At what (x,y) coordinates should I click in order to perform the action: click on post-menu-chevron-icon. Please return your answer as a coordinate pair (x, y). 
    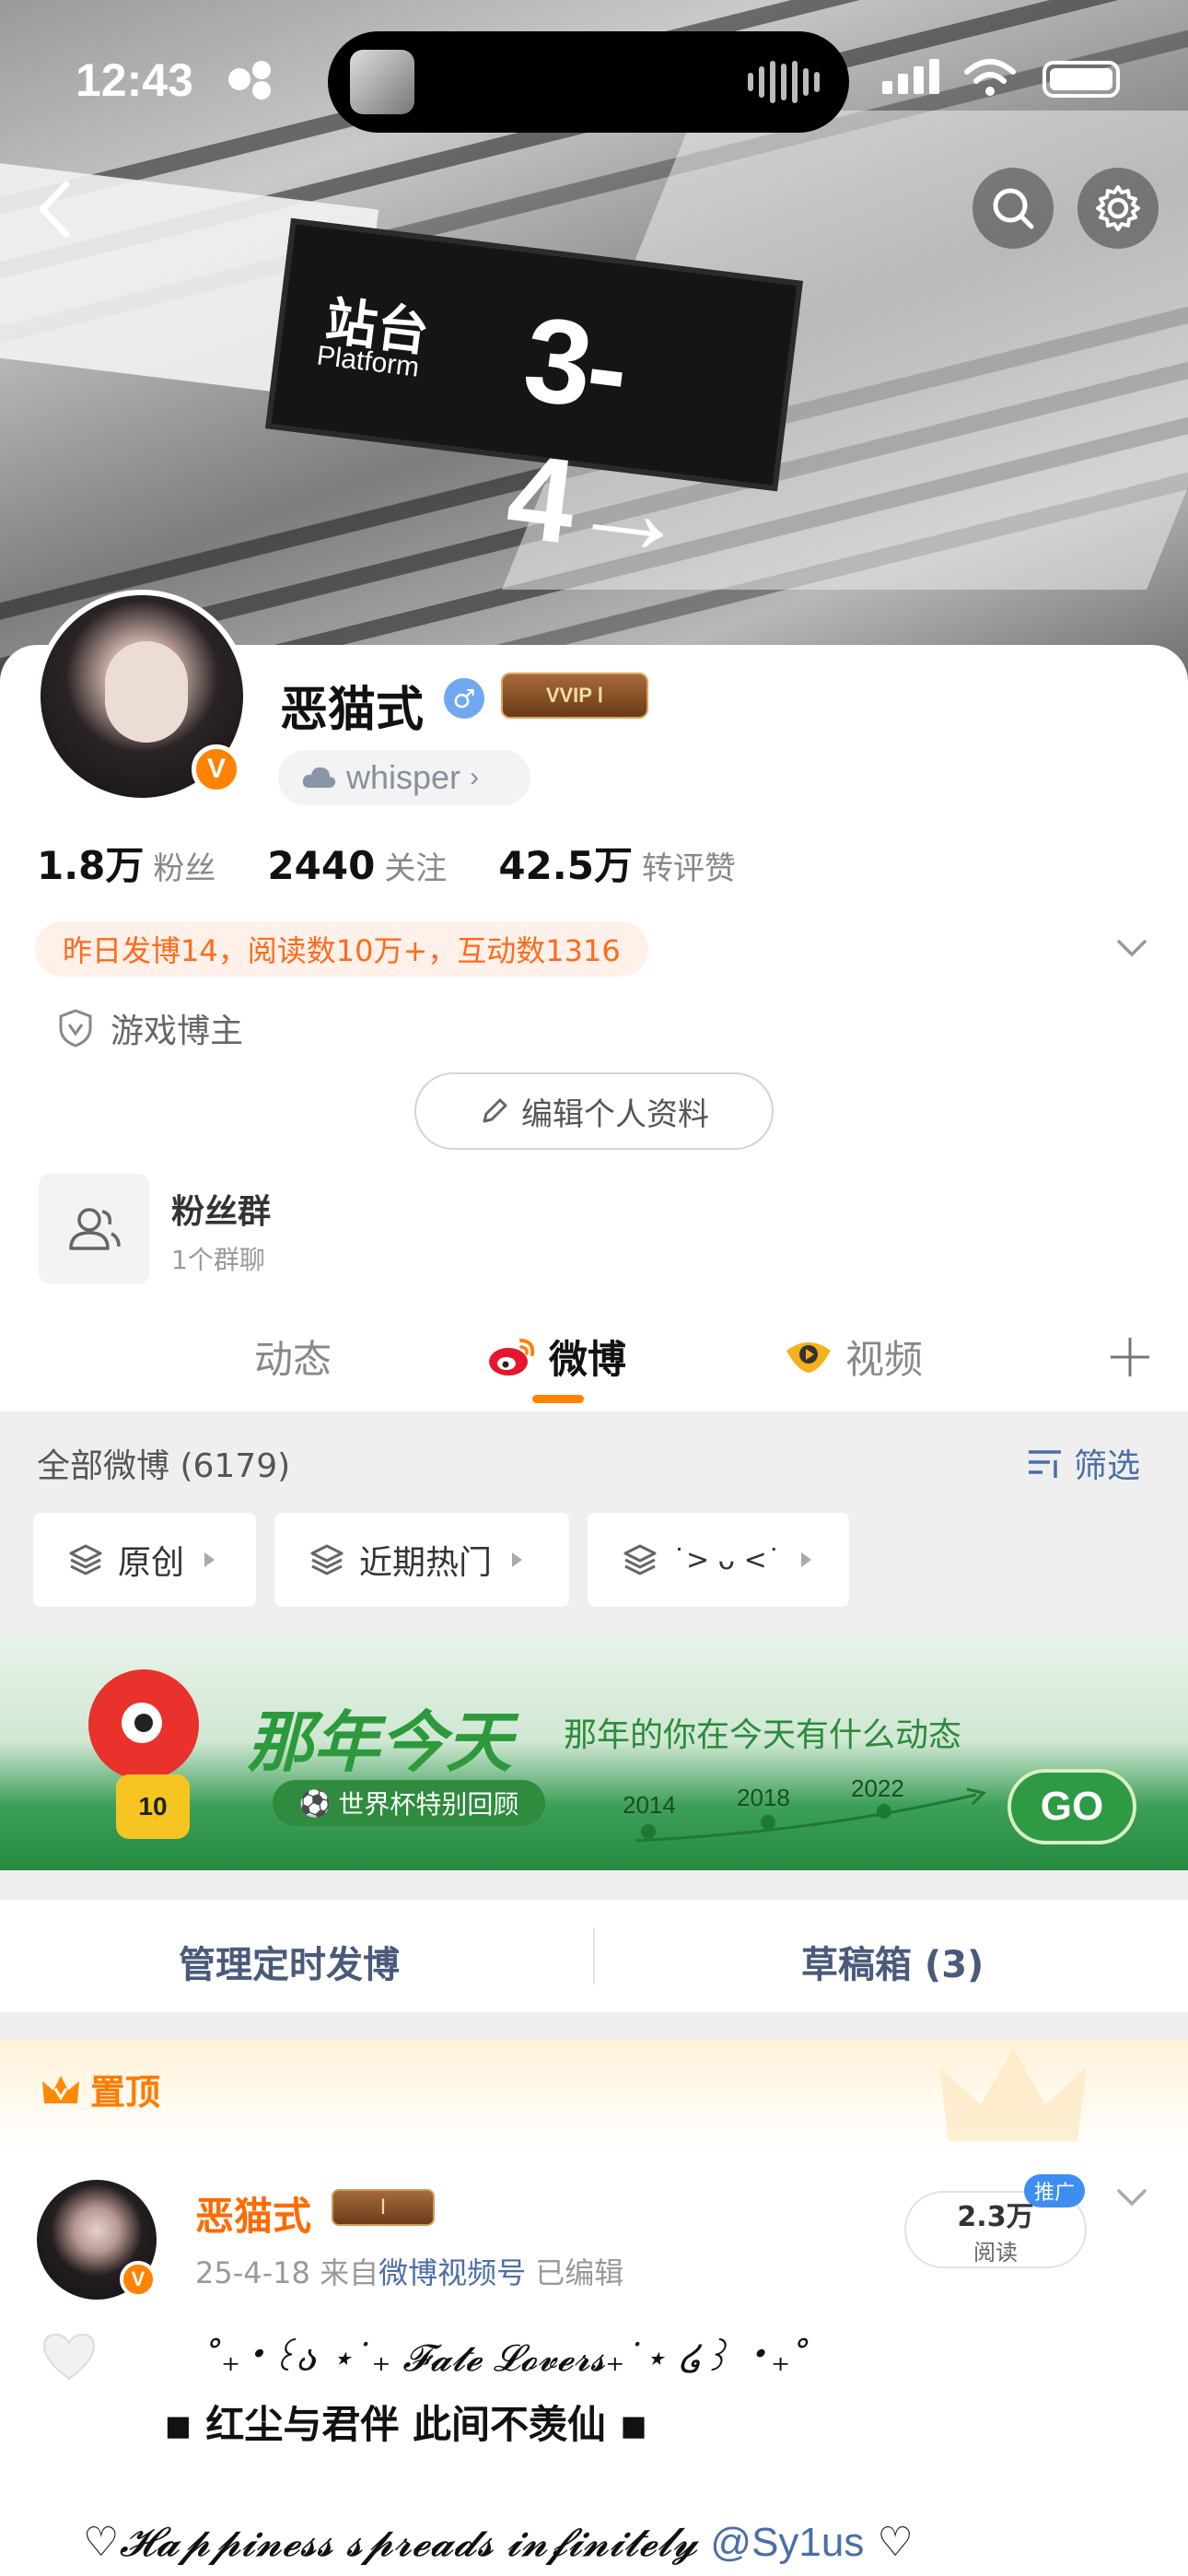
    Looking at the image, I should click on (1131, 2197).